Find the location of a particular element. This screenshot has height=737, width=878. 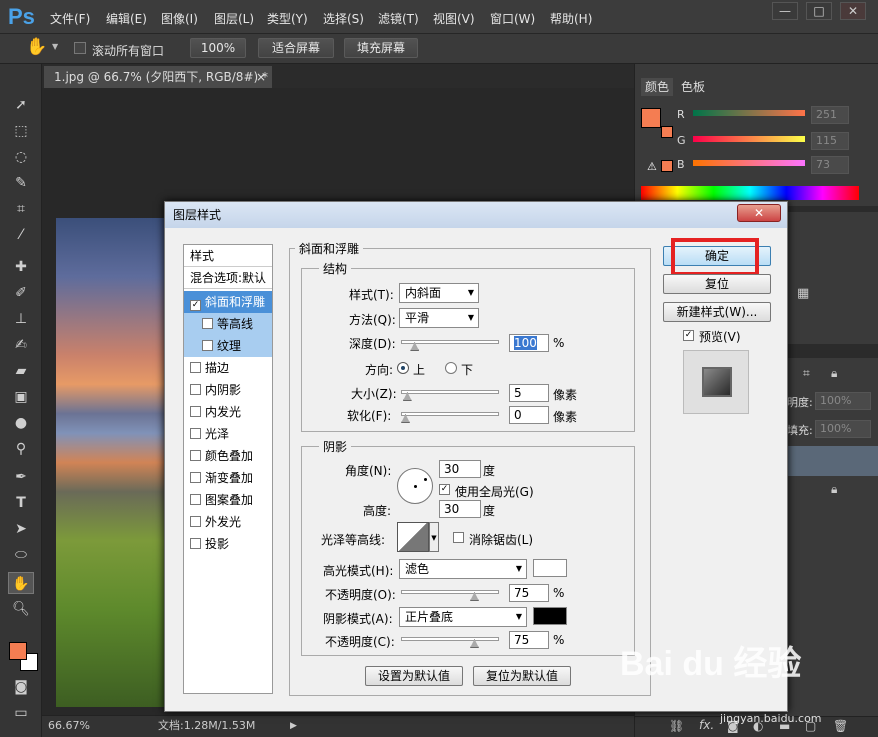

lock-all-icon: 🔒︎ is located at coordinates (834, 373).